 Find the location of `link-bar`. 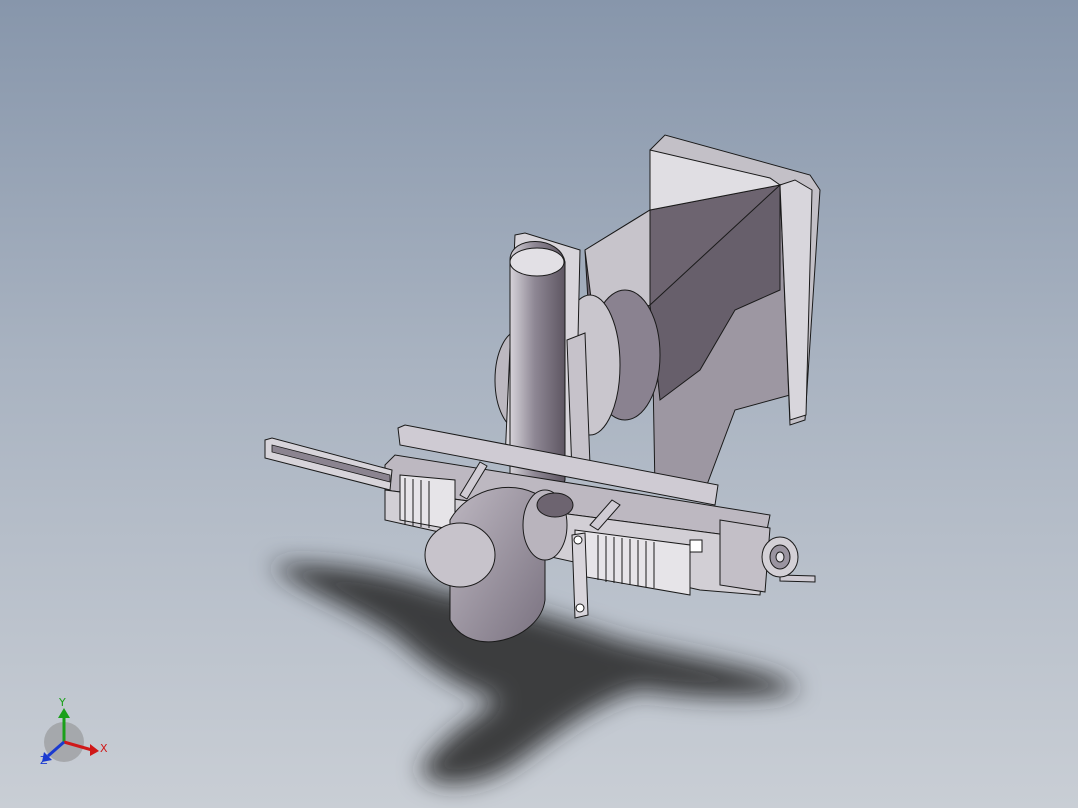

link-bar is located at coordinates (580, 575).